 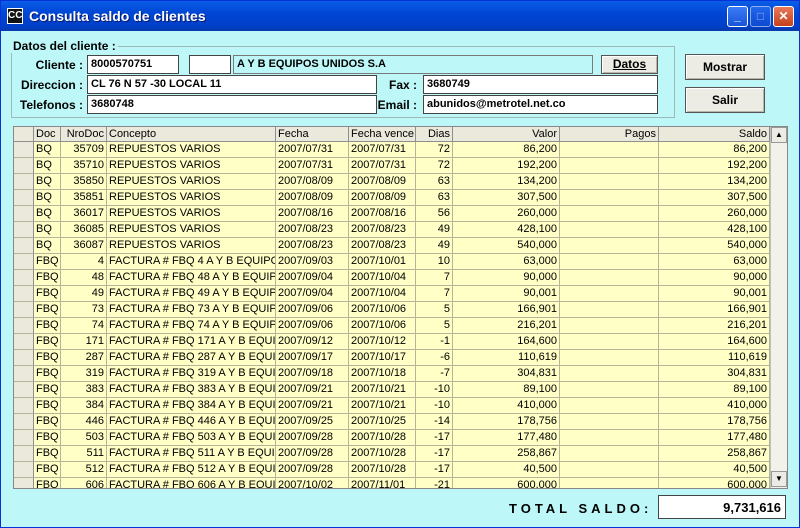 I want to click on table-cell: 304,831, so click(x=714, y=374).